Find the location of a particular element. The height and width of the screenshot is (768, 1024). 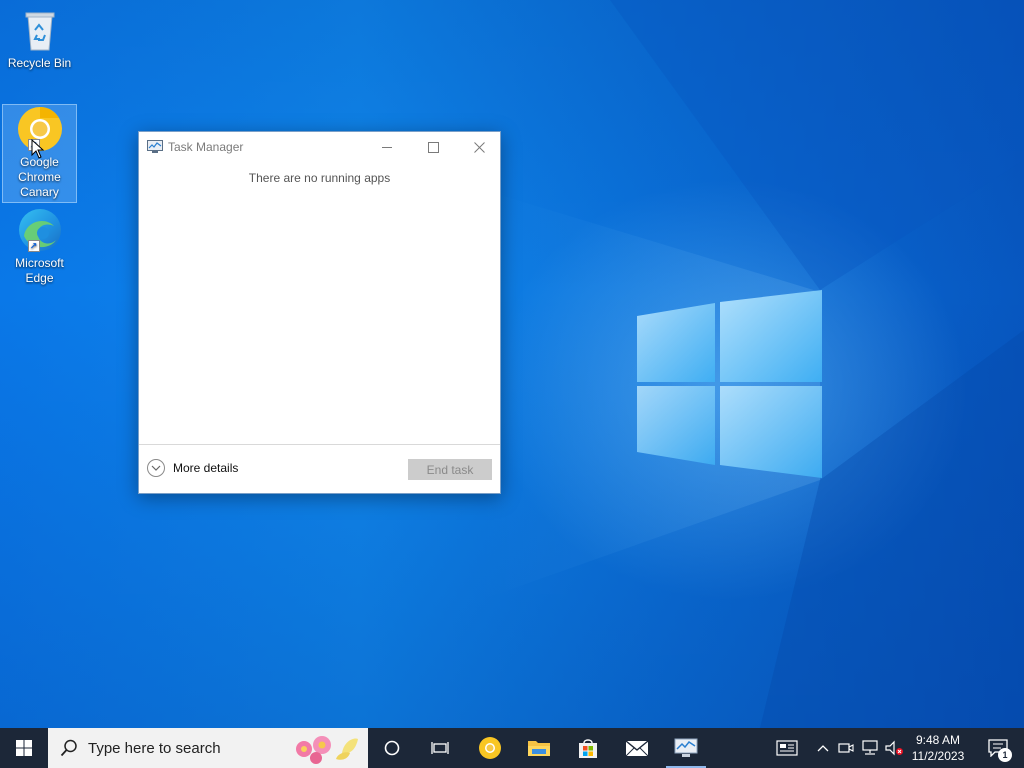

tray-volume-button is located at coordinates (894, 748).